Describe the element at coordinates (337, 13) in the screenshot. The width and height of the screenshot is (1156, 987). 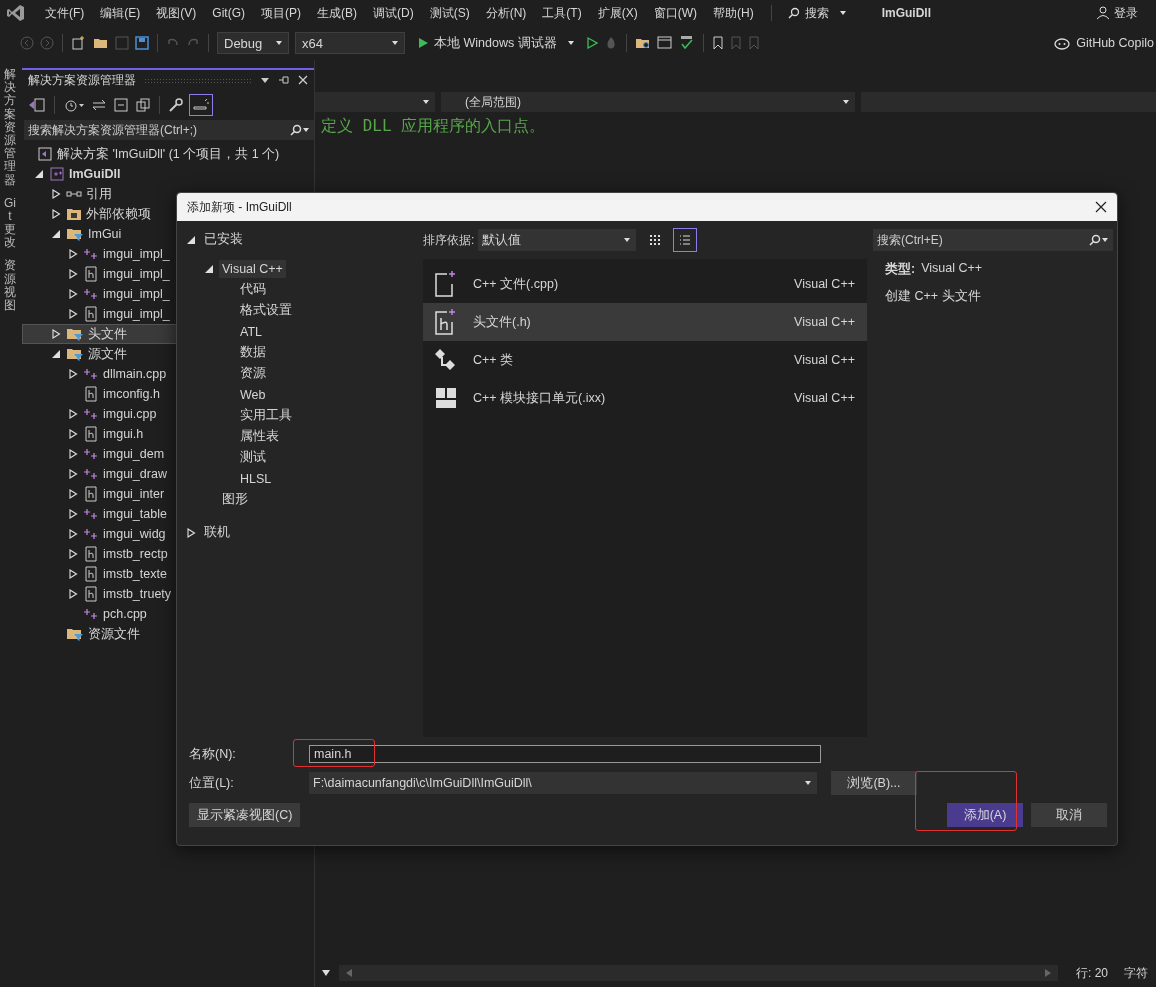
I see `menu-item: 生成(B)` at that location.